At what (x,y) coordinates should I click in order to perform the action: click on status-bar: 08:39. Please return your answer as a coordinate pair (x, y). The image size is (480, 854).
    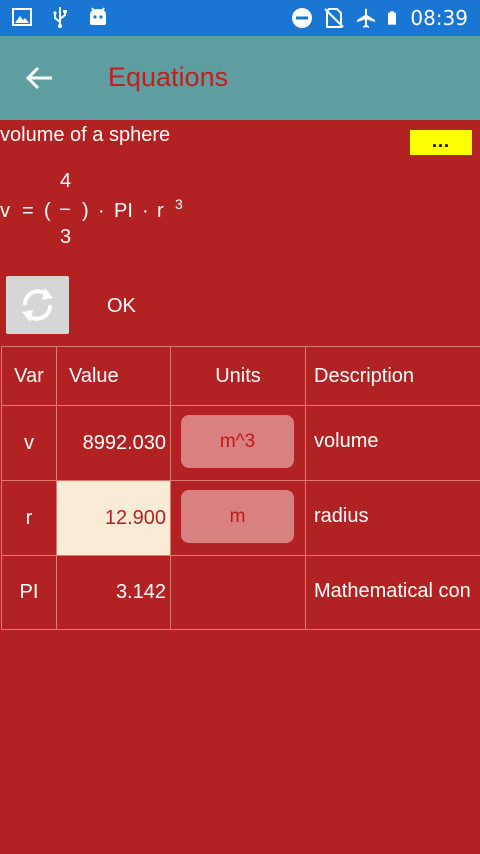
    Looking at the image, I should click on (240, 18).